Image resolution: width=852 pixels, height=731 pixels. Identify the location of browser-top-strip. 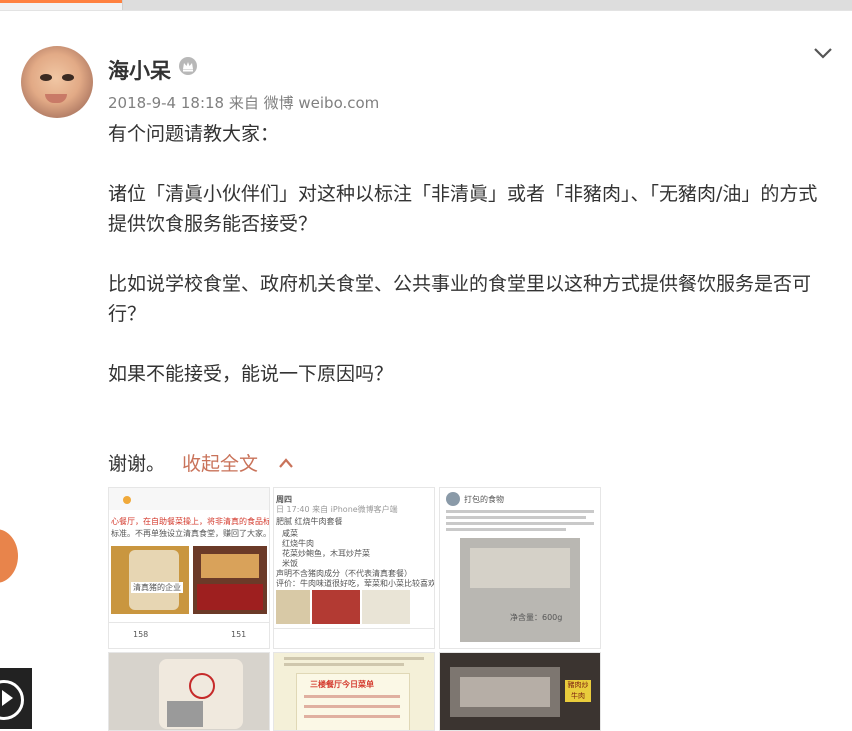
(426, 5).